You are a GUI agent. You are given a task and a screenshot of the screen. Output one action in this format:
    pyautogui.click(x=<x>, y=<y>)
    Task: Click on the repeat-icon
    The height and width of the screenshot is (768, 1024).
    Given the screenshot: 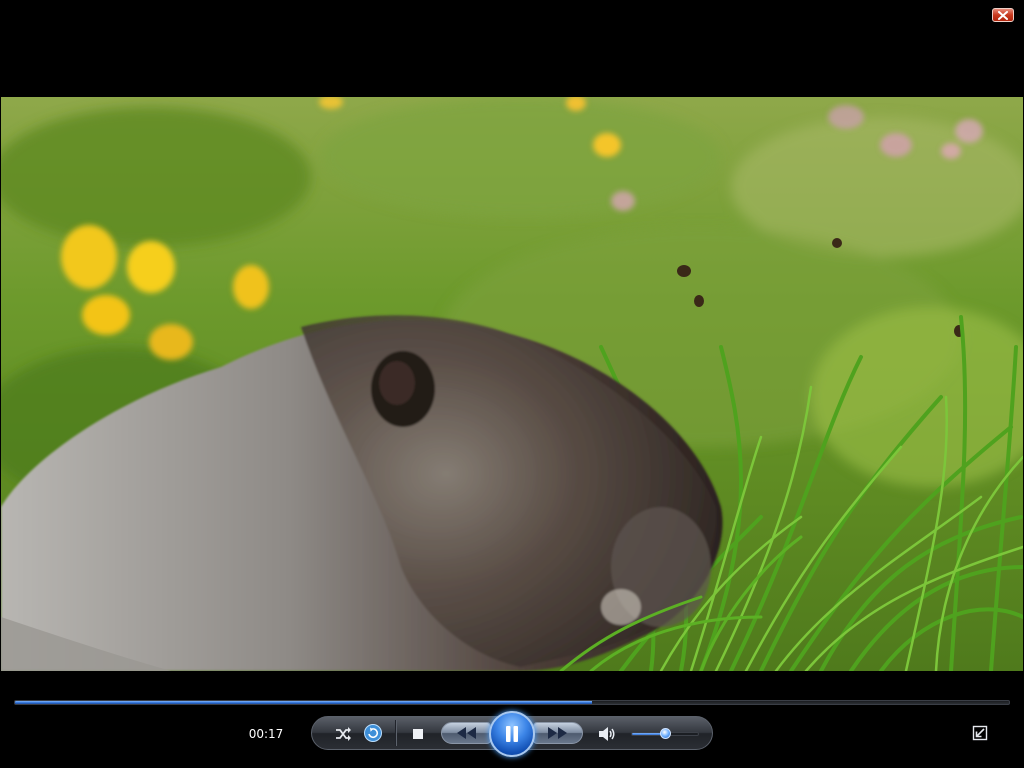 What is the action you would take?
    pyautogui.click(x=373, y=733)
    